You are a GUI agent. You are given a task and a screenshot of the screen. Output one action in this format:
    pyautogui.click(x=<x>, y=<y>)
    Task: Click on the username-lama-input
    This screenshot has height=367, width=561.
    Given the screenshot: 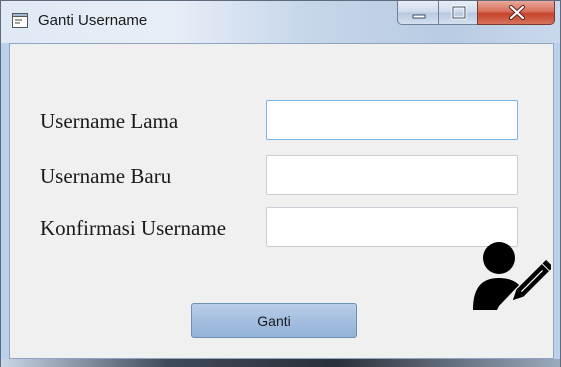 What is the action you would take?
    pyautogui.click(x=392, y=120)
    